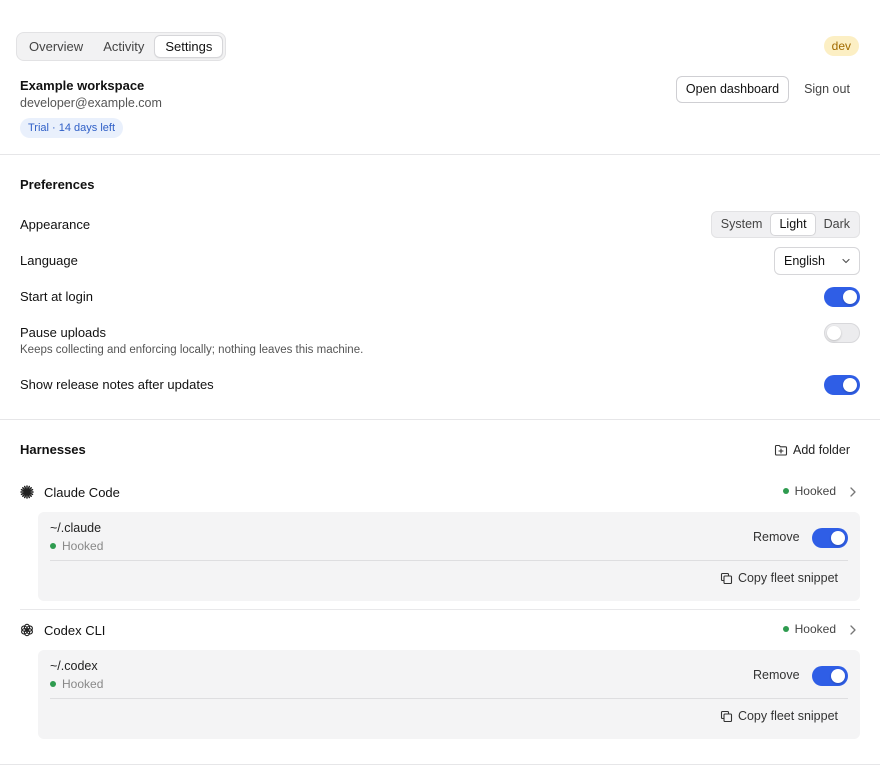 The width and height of the screenshot is (880, 780). What do you see at coordinates (75, 630) in the screenshot?
I see `harness-name: Codex CLI` at bounding box center [75, 630].